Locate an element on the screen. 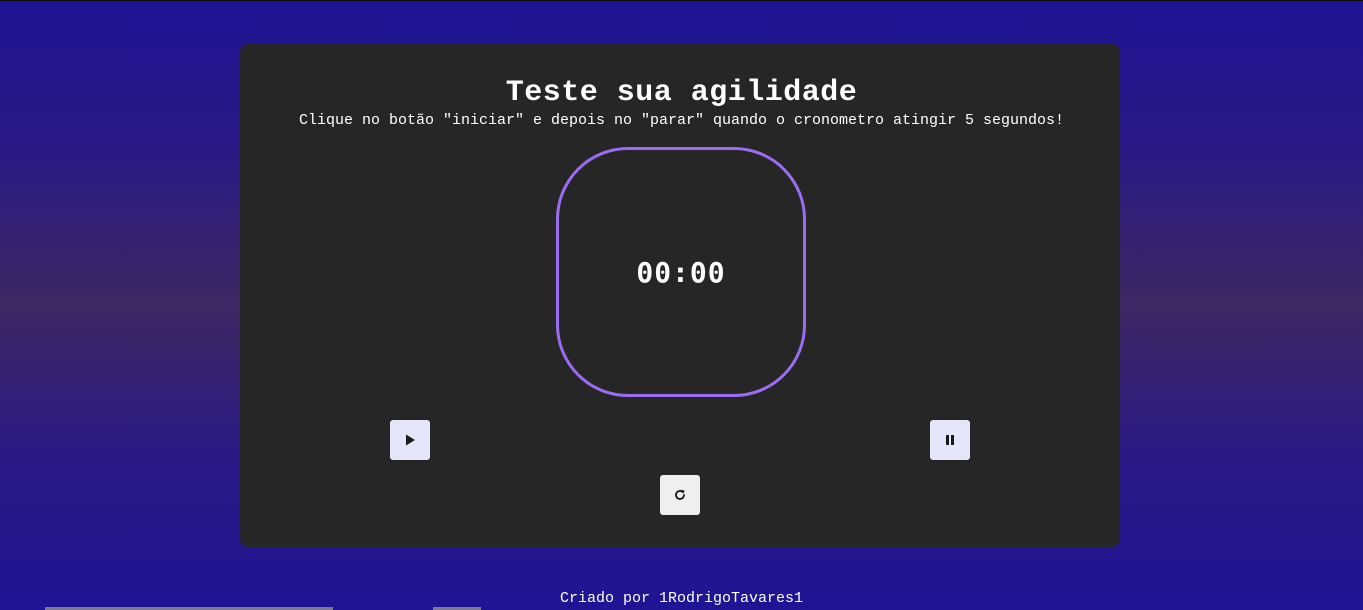 The height and width of the screenshot is (610, 1363). reset-button is located at coordinates (680, 495).